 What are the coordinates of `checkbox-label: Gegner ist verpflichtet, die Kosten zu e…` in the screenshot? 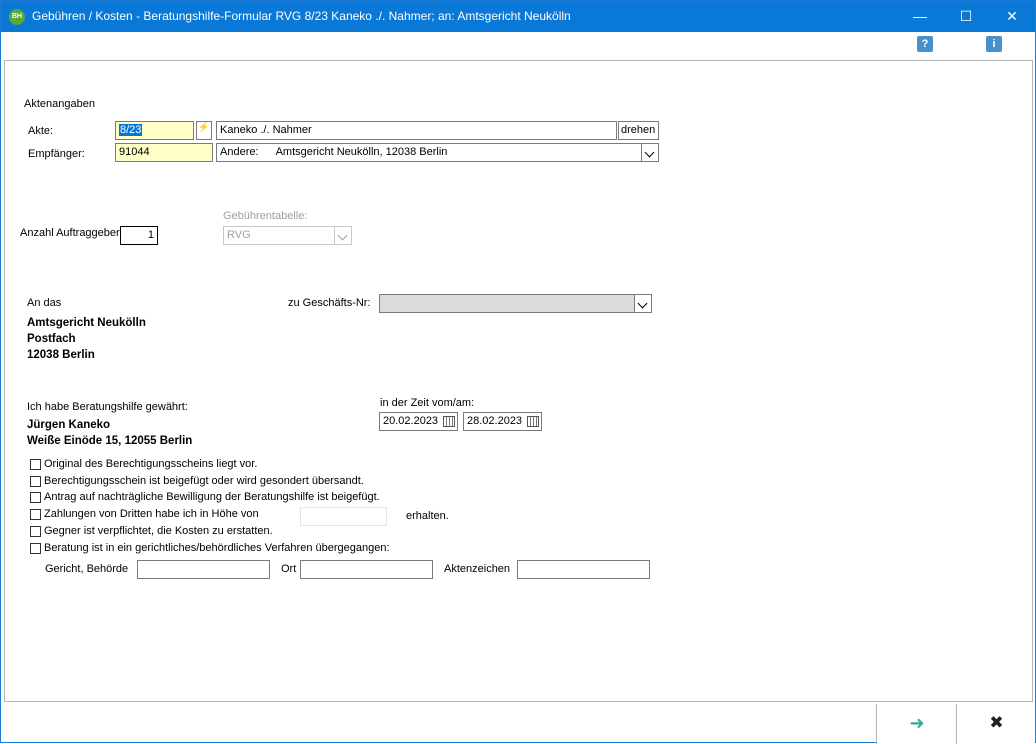 It's located at (158, 531).